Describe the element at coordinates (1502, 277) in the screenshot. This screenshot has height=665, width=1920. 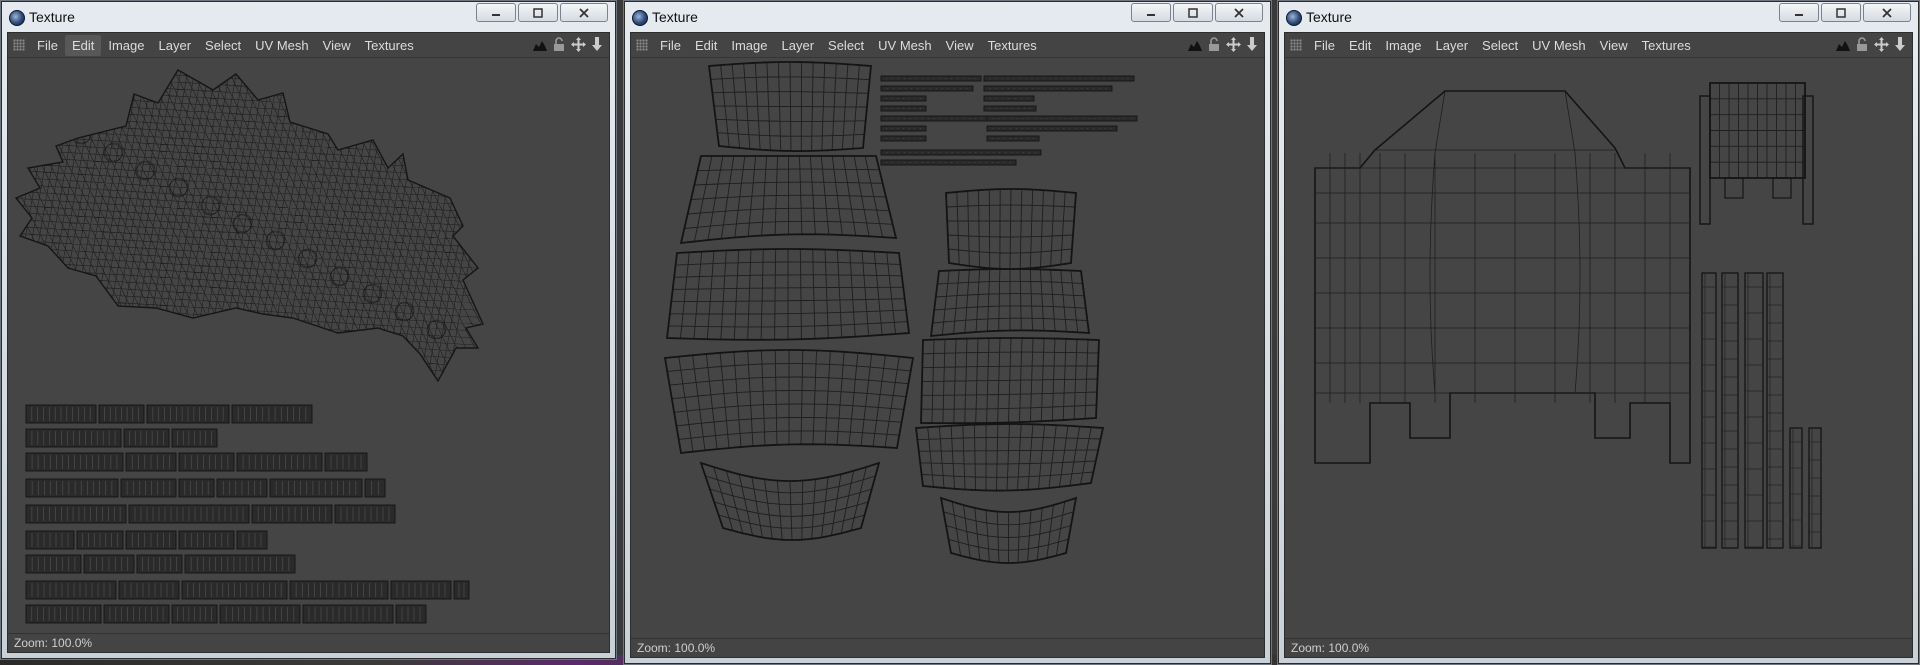
I see `uv-island-box` at that location.